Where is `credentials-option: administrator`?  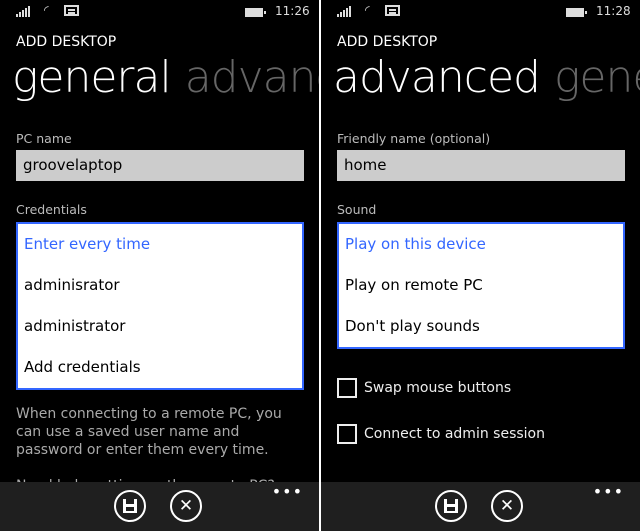
credentials-option: administrator is located at coordinates (160, 326).